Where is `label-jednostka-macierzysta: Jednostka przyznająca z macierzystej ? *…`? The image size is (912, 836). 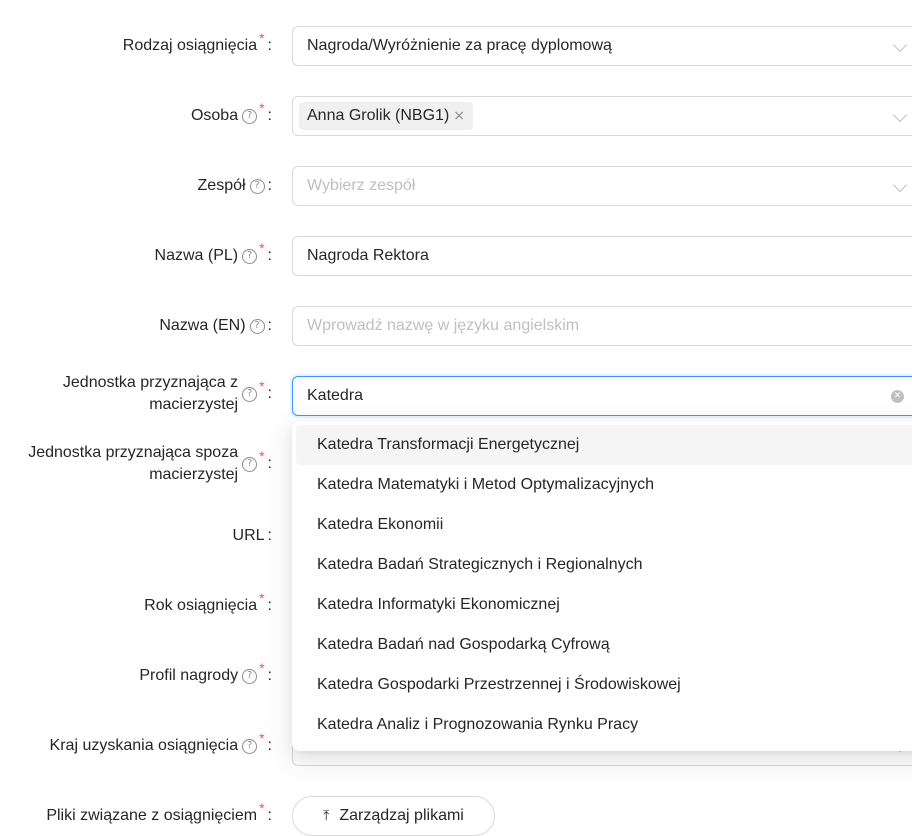
label-jednostka-macierzysta: Jednostka przyznająca z macierzystej ? *… is located at coordinates (167, 393).